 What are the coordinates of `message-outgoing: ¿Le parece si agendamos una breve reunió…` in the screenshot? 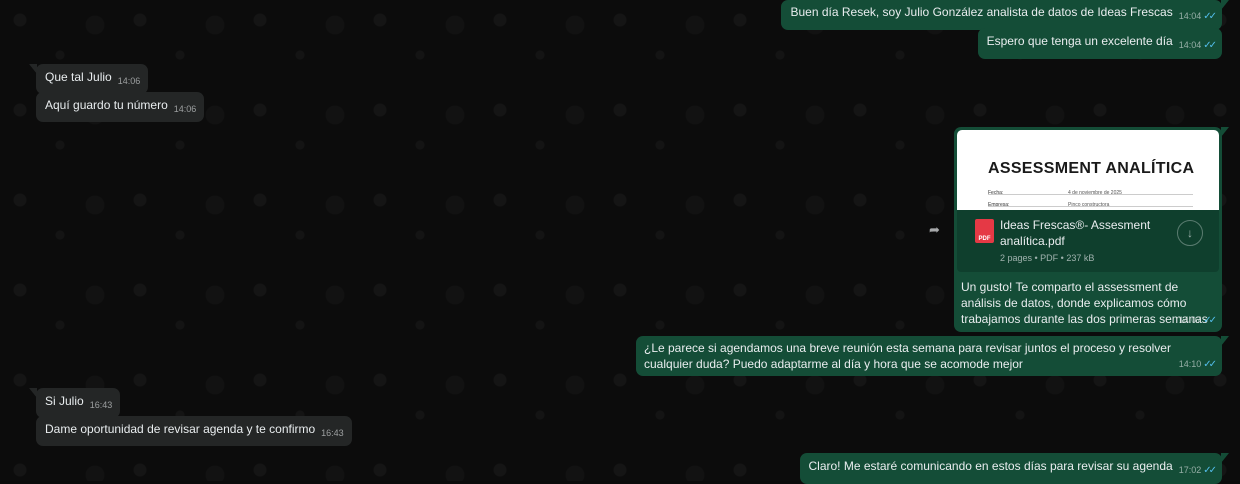 It's located at (932, 356).